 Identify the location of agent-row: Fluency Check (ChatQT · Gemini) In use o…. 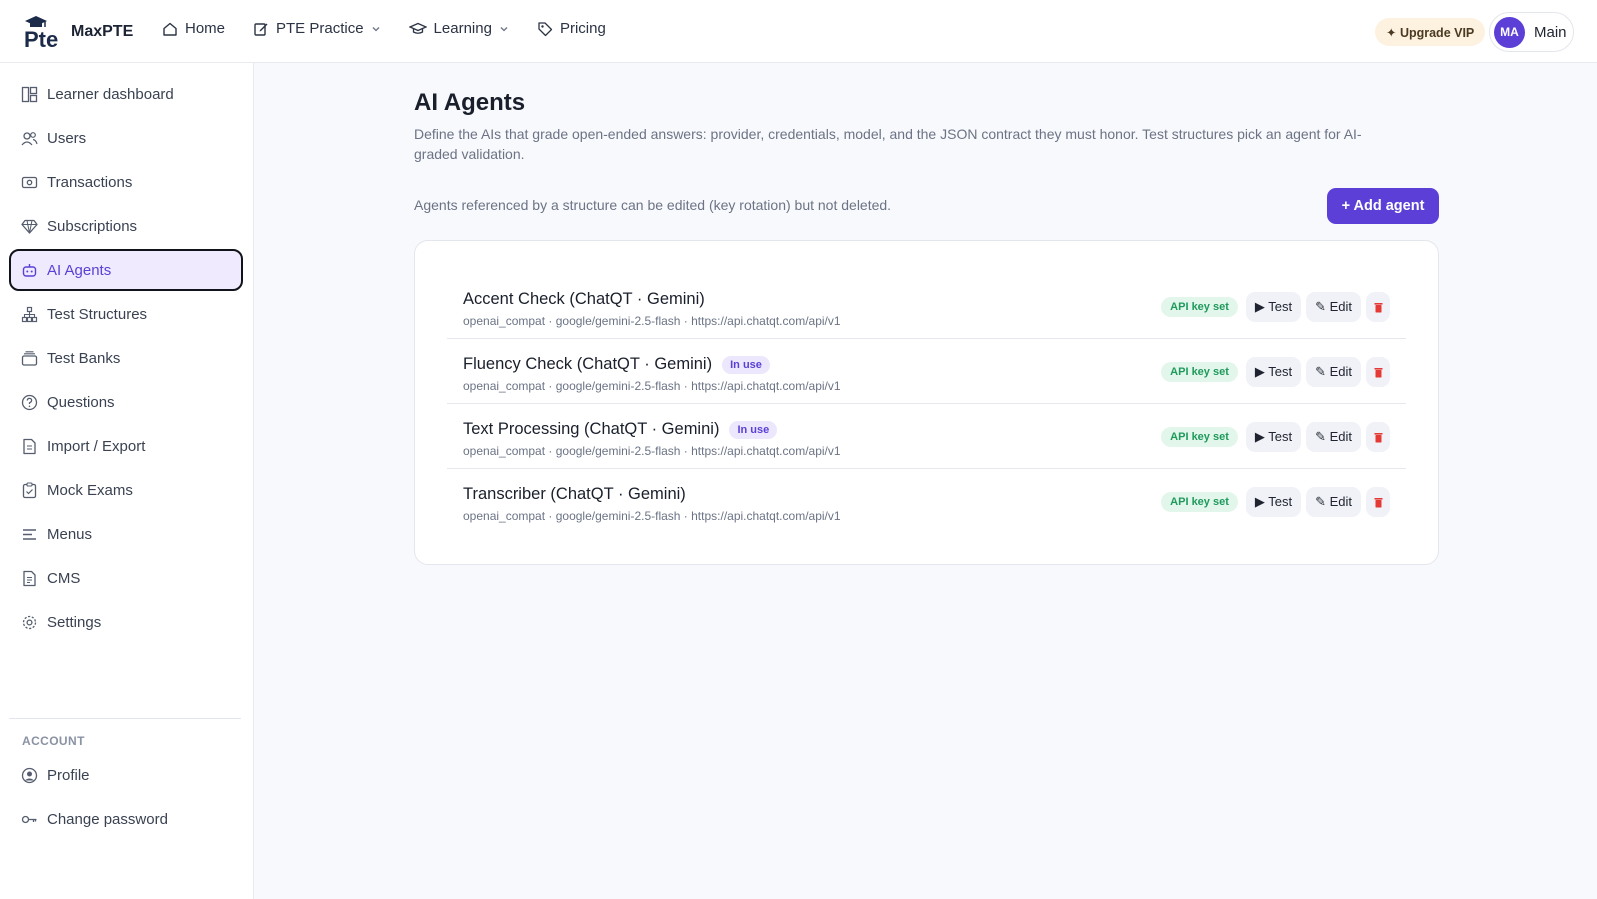
(926, 371).